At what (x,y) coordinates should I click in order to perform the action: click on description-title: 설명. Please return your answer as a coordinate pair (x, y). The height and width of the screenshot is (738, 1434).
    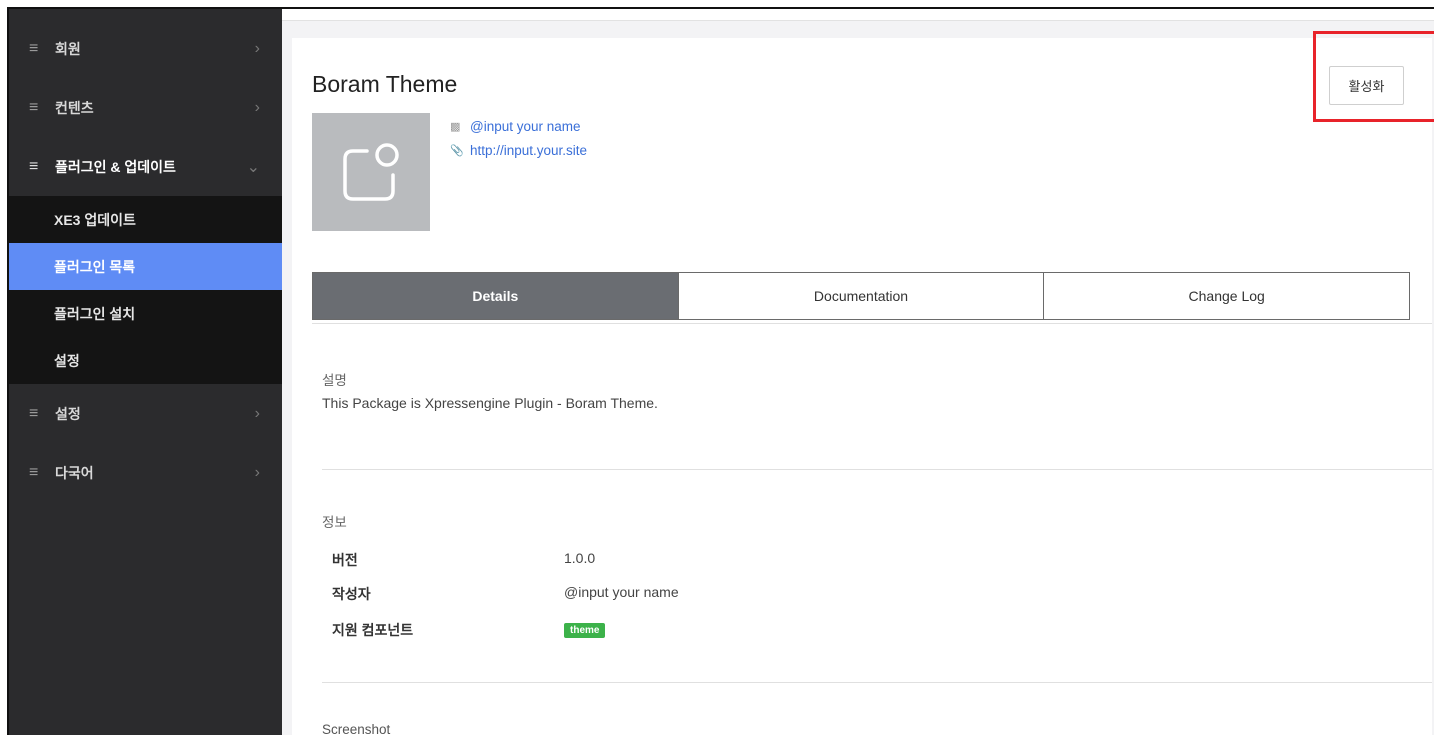
    Looking at the image, I should click on (334, 380).